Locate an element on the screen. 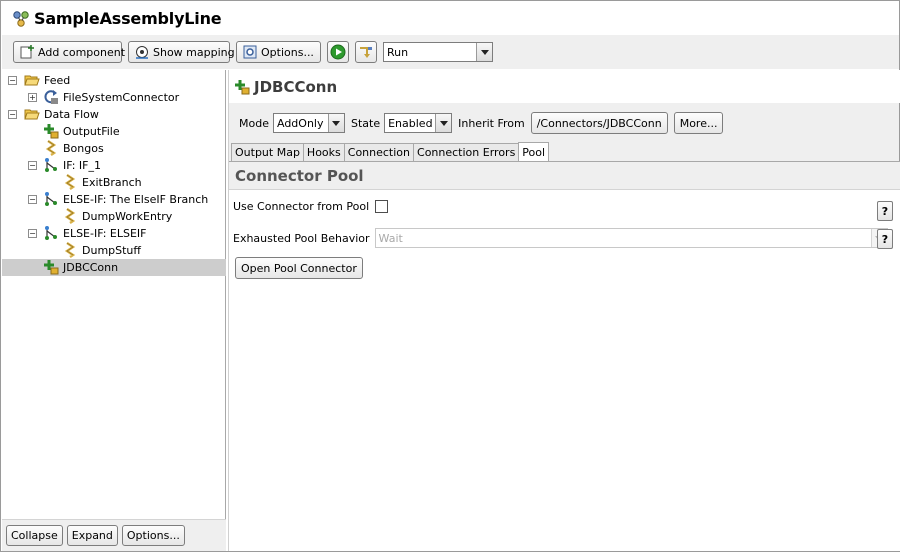  tree-node-label: OutputFile is located at coordinates (91, 131).